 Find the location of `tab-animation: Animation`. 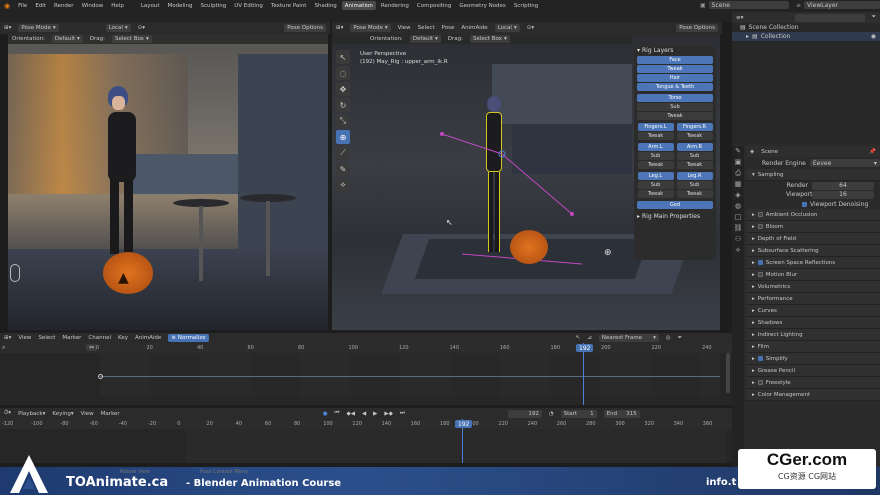

tab-animation: Animation is located at coordinates (358, 5).